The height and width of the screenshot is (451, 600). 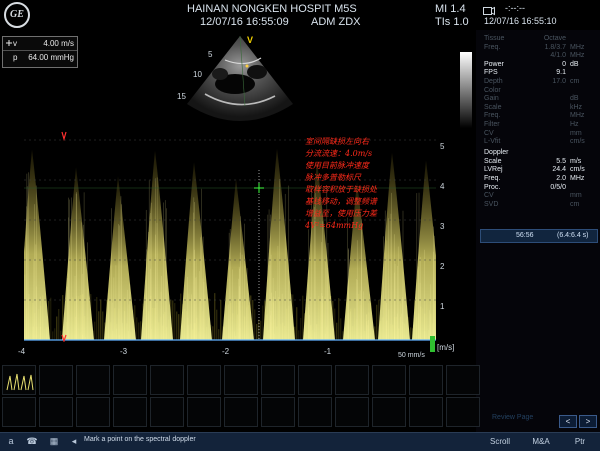 What do you see at coordinates (491, 204) in the screenshot?
I see `doppler-param-label: SVD` at bounding box center [491, 204].